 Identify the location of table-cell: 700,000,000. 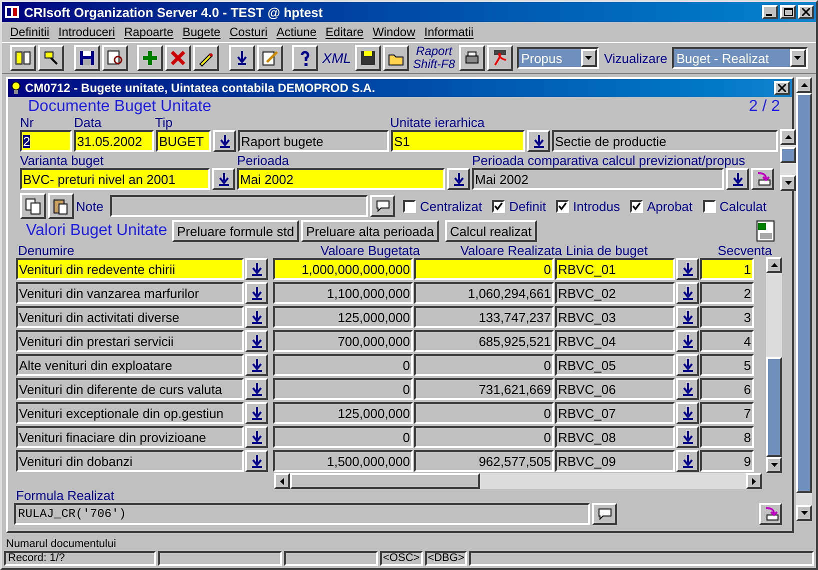
(343, 341).